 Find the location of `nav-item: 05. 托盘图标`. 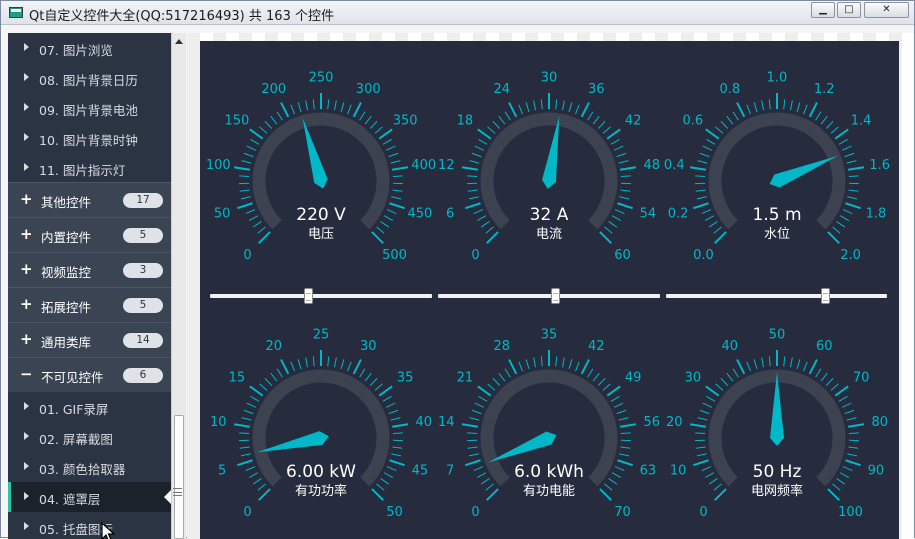

nav-item: 05. 托盘图标 is located at coordinates (89, 525).